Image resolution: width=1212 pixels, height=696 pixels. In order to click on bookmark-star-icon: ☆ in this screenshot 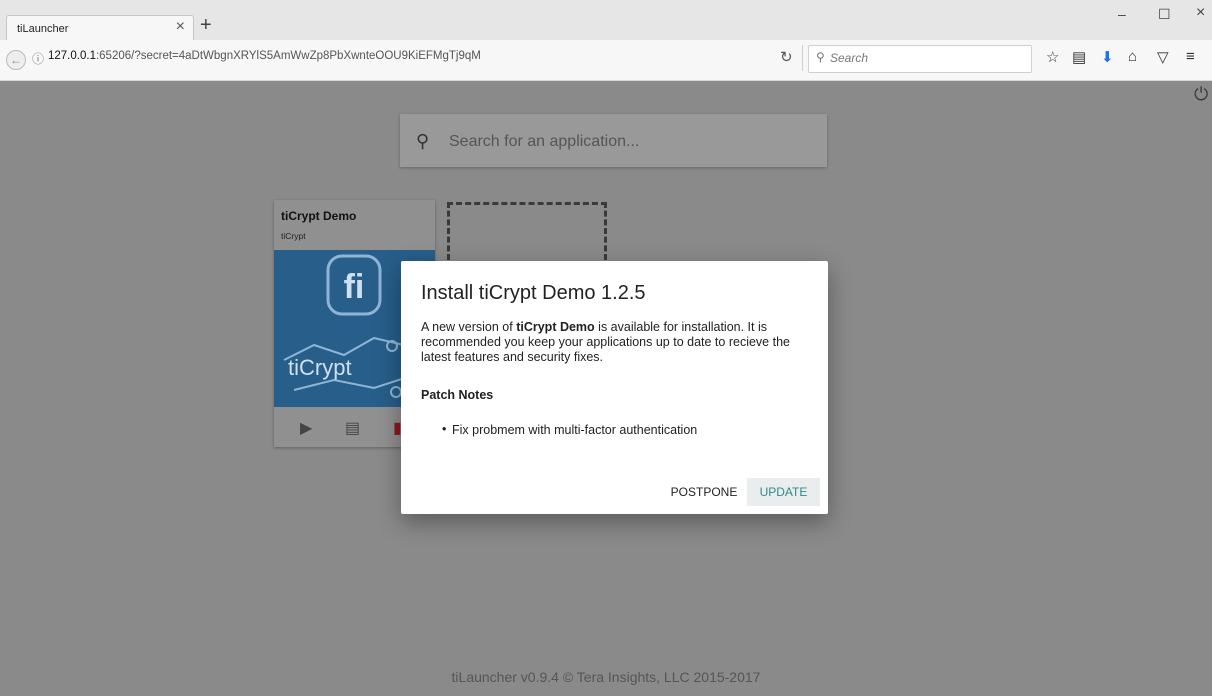, I will do `click(1052, 57)`.